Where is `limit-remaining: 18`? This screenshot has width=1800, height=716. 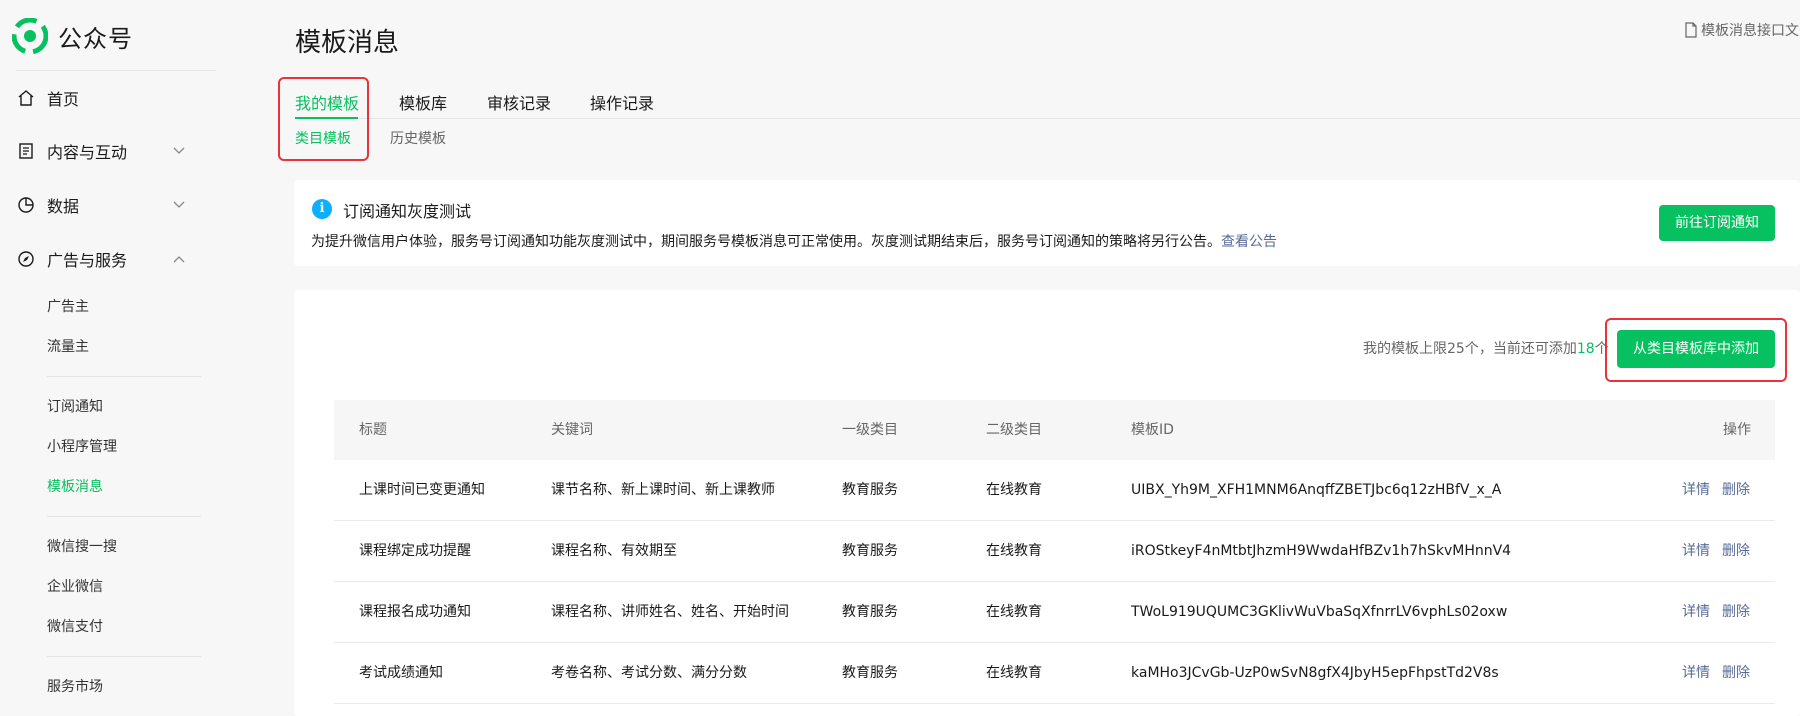
limit-remaining: 18 is located at coordinates (1585, 349).